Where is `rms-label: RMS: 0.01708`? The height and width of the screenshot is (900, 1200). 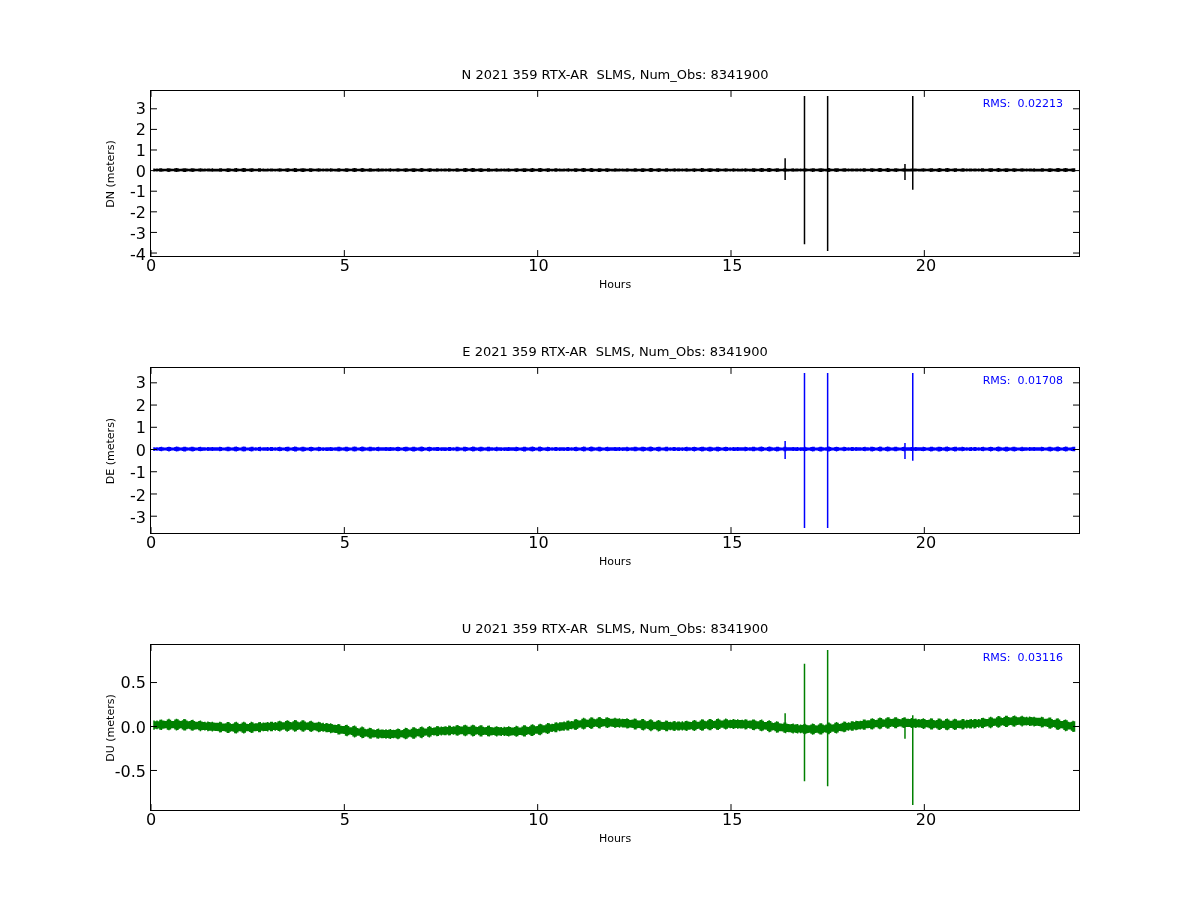
rms-label: RMS: 0.01708 is located at coordinates (1022, 381).